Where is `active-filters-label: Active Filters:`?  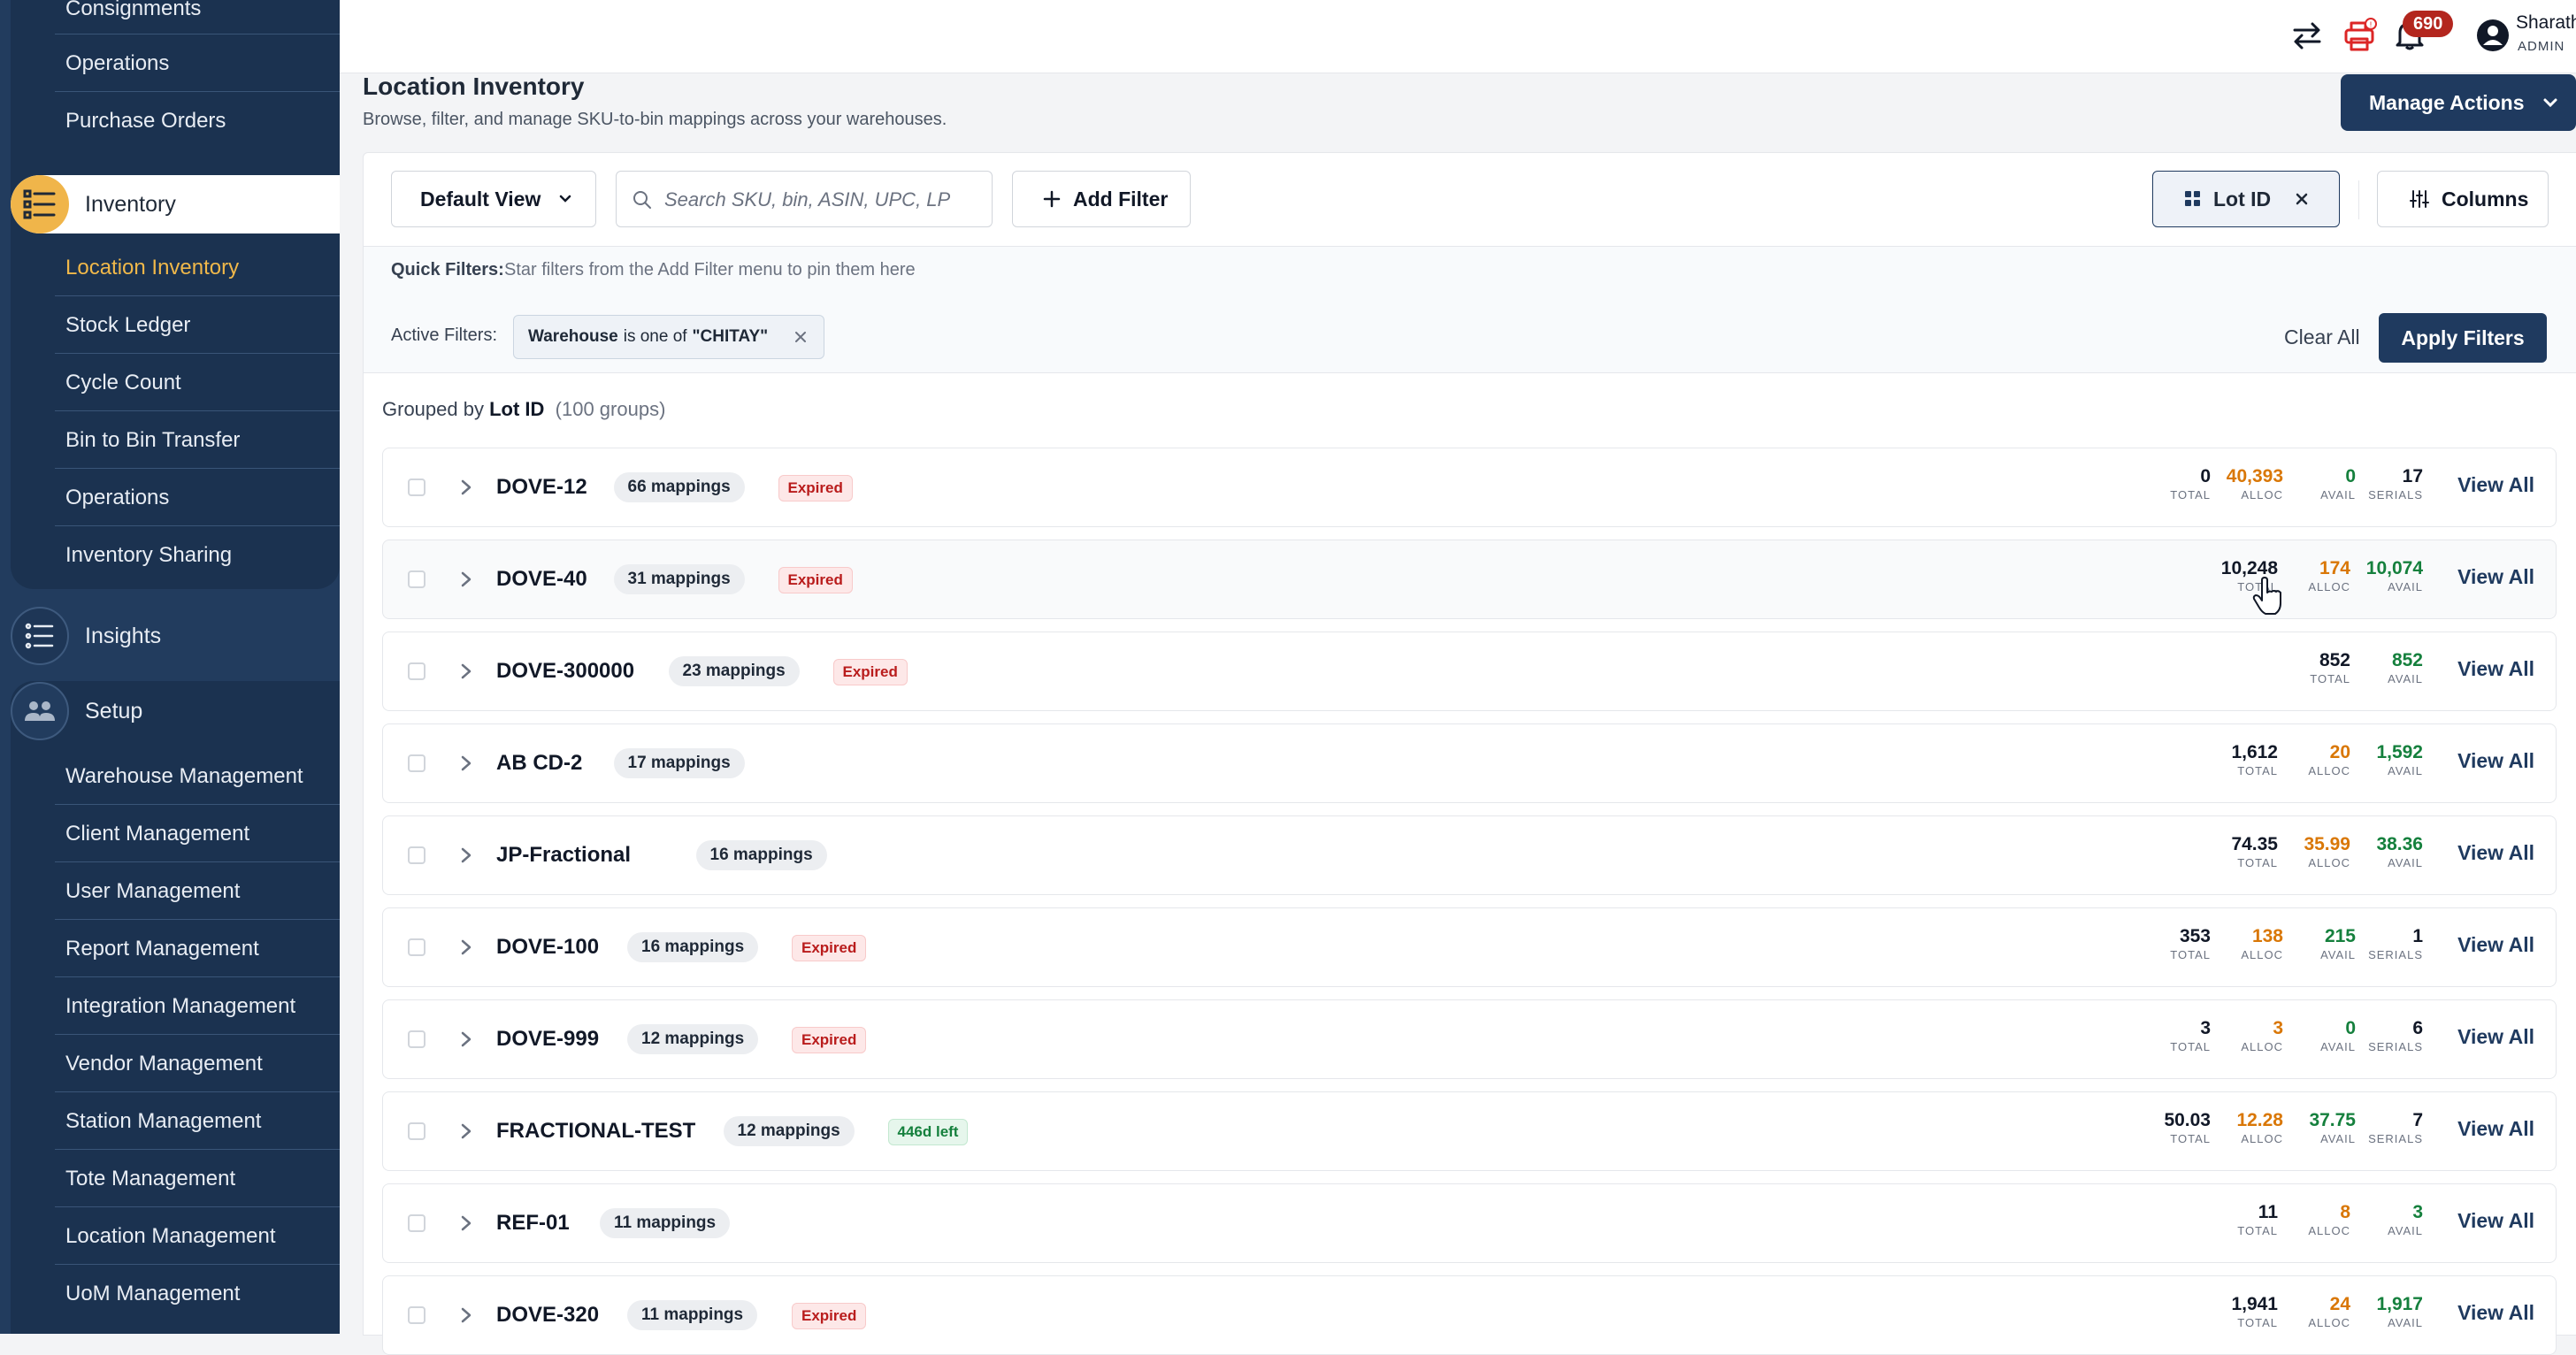 active-filters-label: Active Filters: is located at coordinates (444, 335).